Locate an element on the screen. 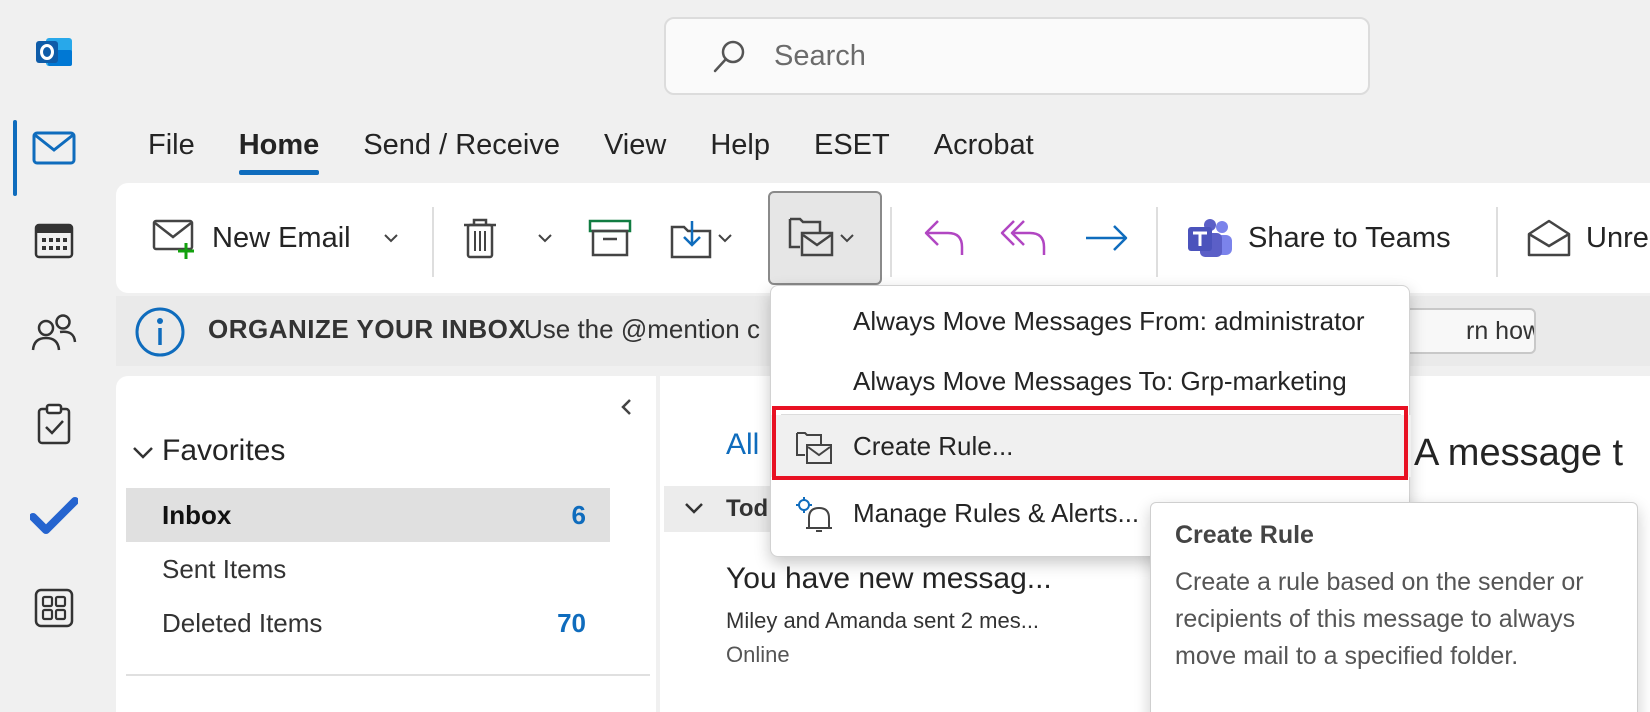 This screenshot has height=712, width=1650. open-envelope-icon is located at coordinates (1549, 238).